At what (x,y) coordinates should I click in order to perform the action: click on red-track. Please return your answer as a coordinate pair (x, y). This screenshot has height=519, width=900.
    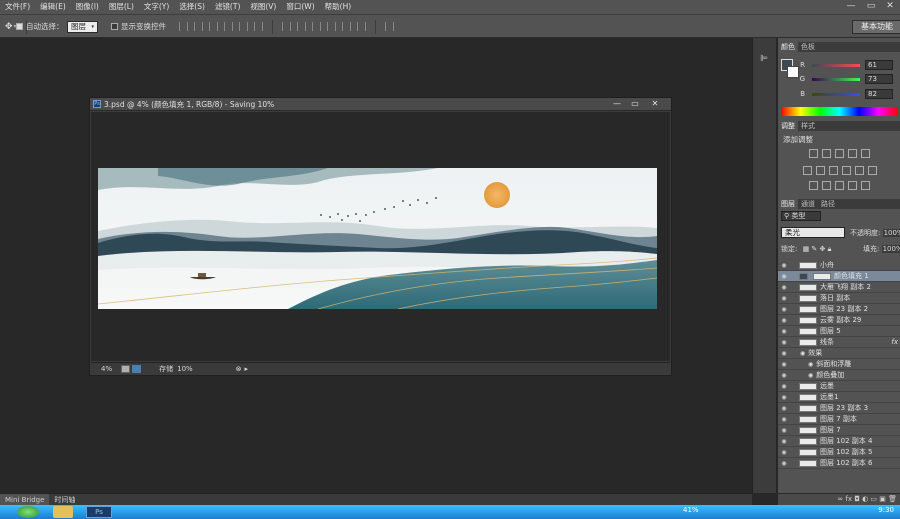
    Looking at the image, I should click on (836, 65).